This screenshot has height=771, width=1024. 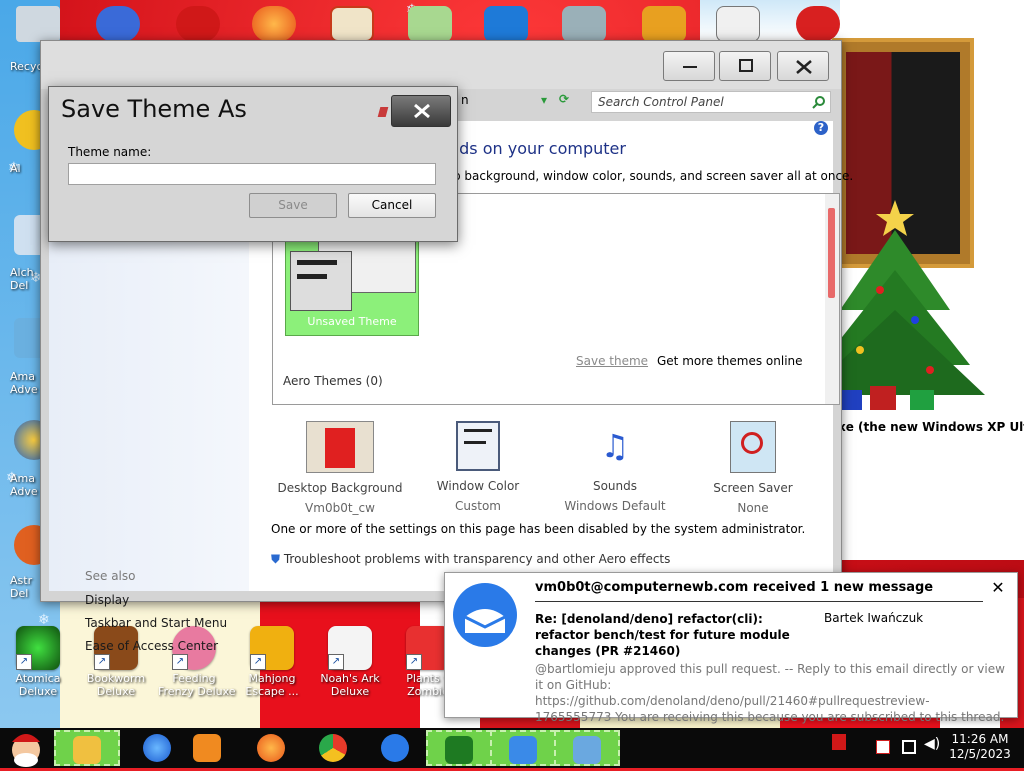 I want to click on taskbar: ◀) 11:26 AM 12/5/2023, so click(x=512, y=748).